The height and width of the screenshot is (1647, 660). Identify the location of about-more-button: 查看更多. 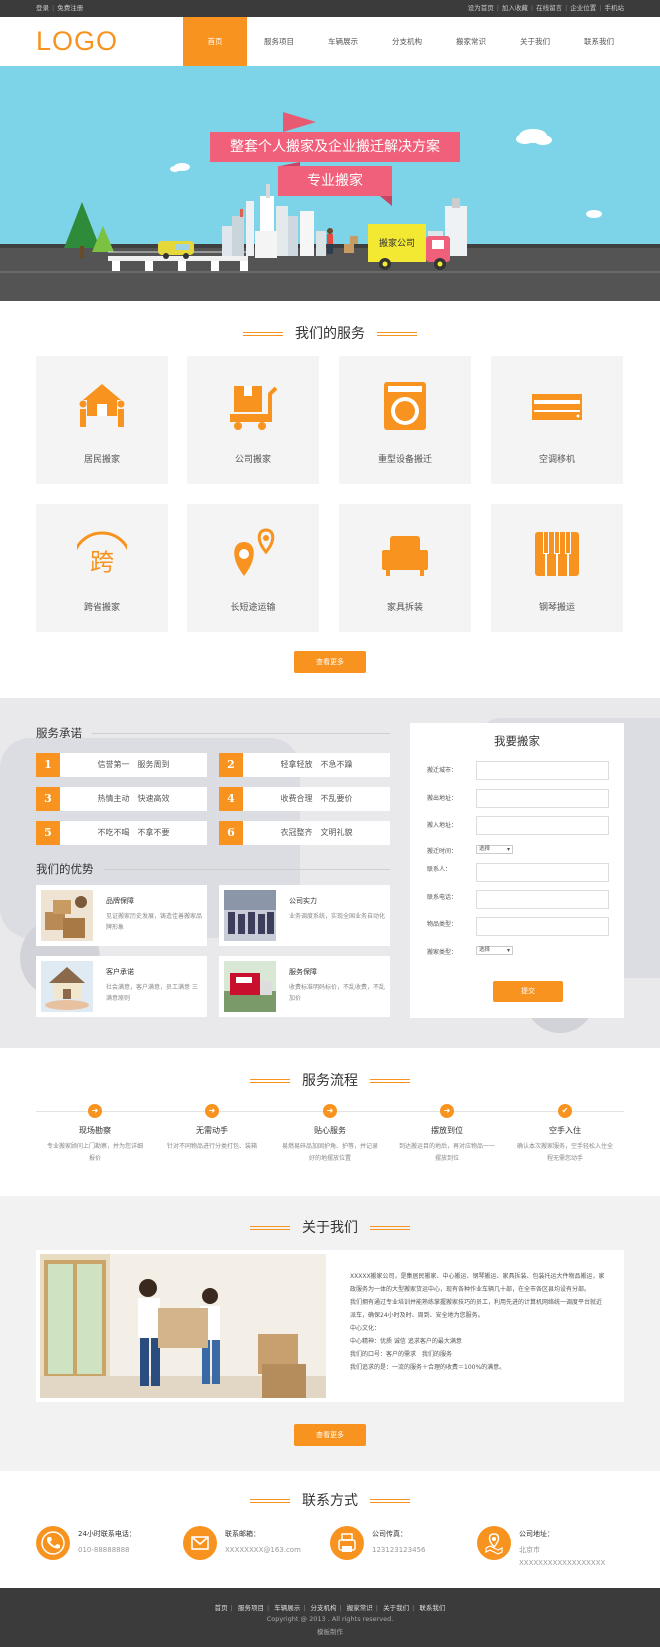
(330, 1435).